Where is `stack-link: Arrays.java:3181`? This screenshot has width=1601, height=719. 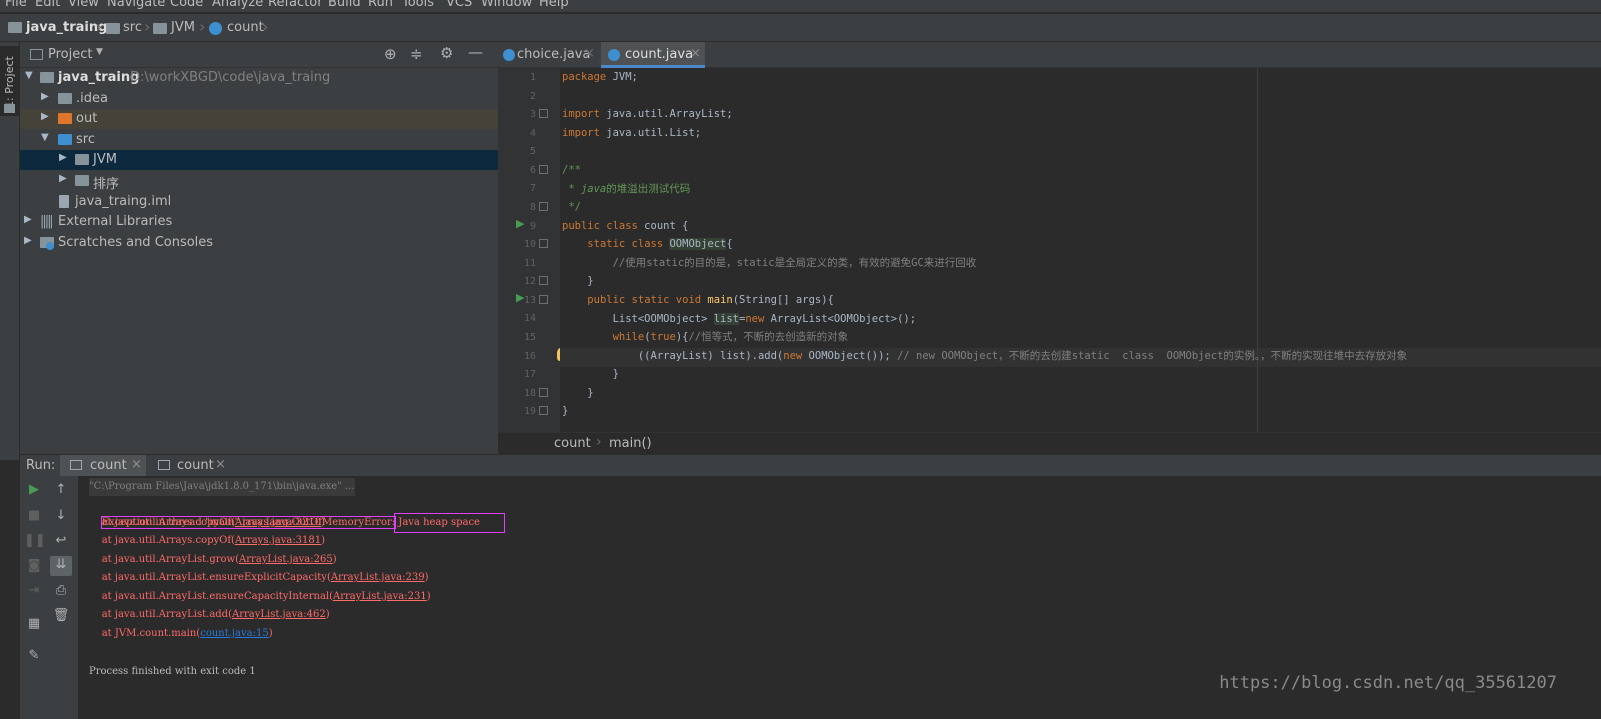 stack-link: Arrays.java:3181 is located at coordinates (278, 540).